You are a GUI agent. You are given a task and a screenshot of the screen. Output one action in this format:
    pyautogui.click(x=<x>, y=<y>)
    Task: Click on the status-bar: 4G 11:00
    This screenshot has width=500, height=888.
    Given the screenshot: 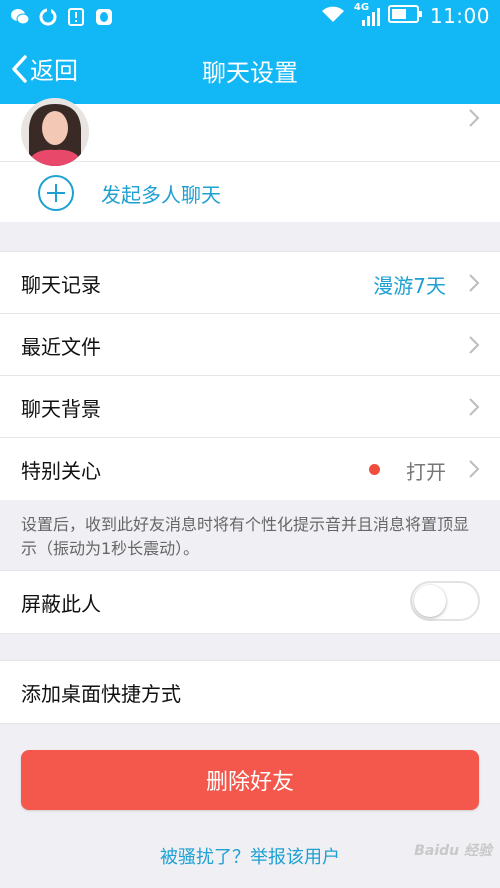 What is the action you would take?
    pyautogui.click(x=250, y=18)
    